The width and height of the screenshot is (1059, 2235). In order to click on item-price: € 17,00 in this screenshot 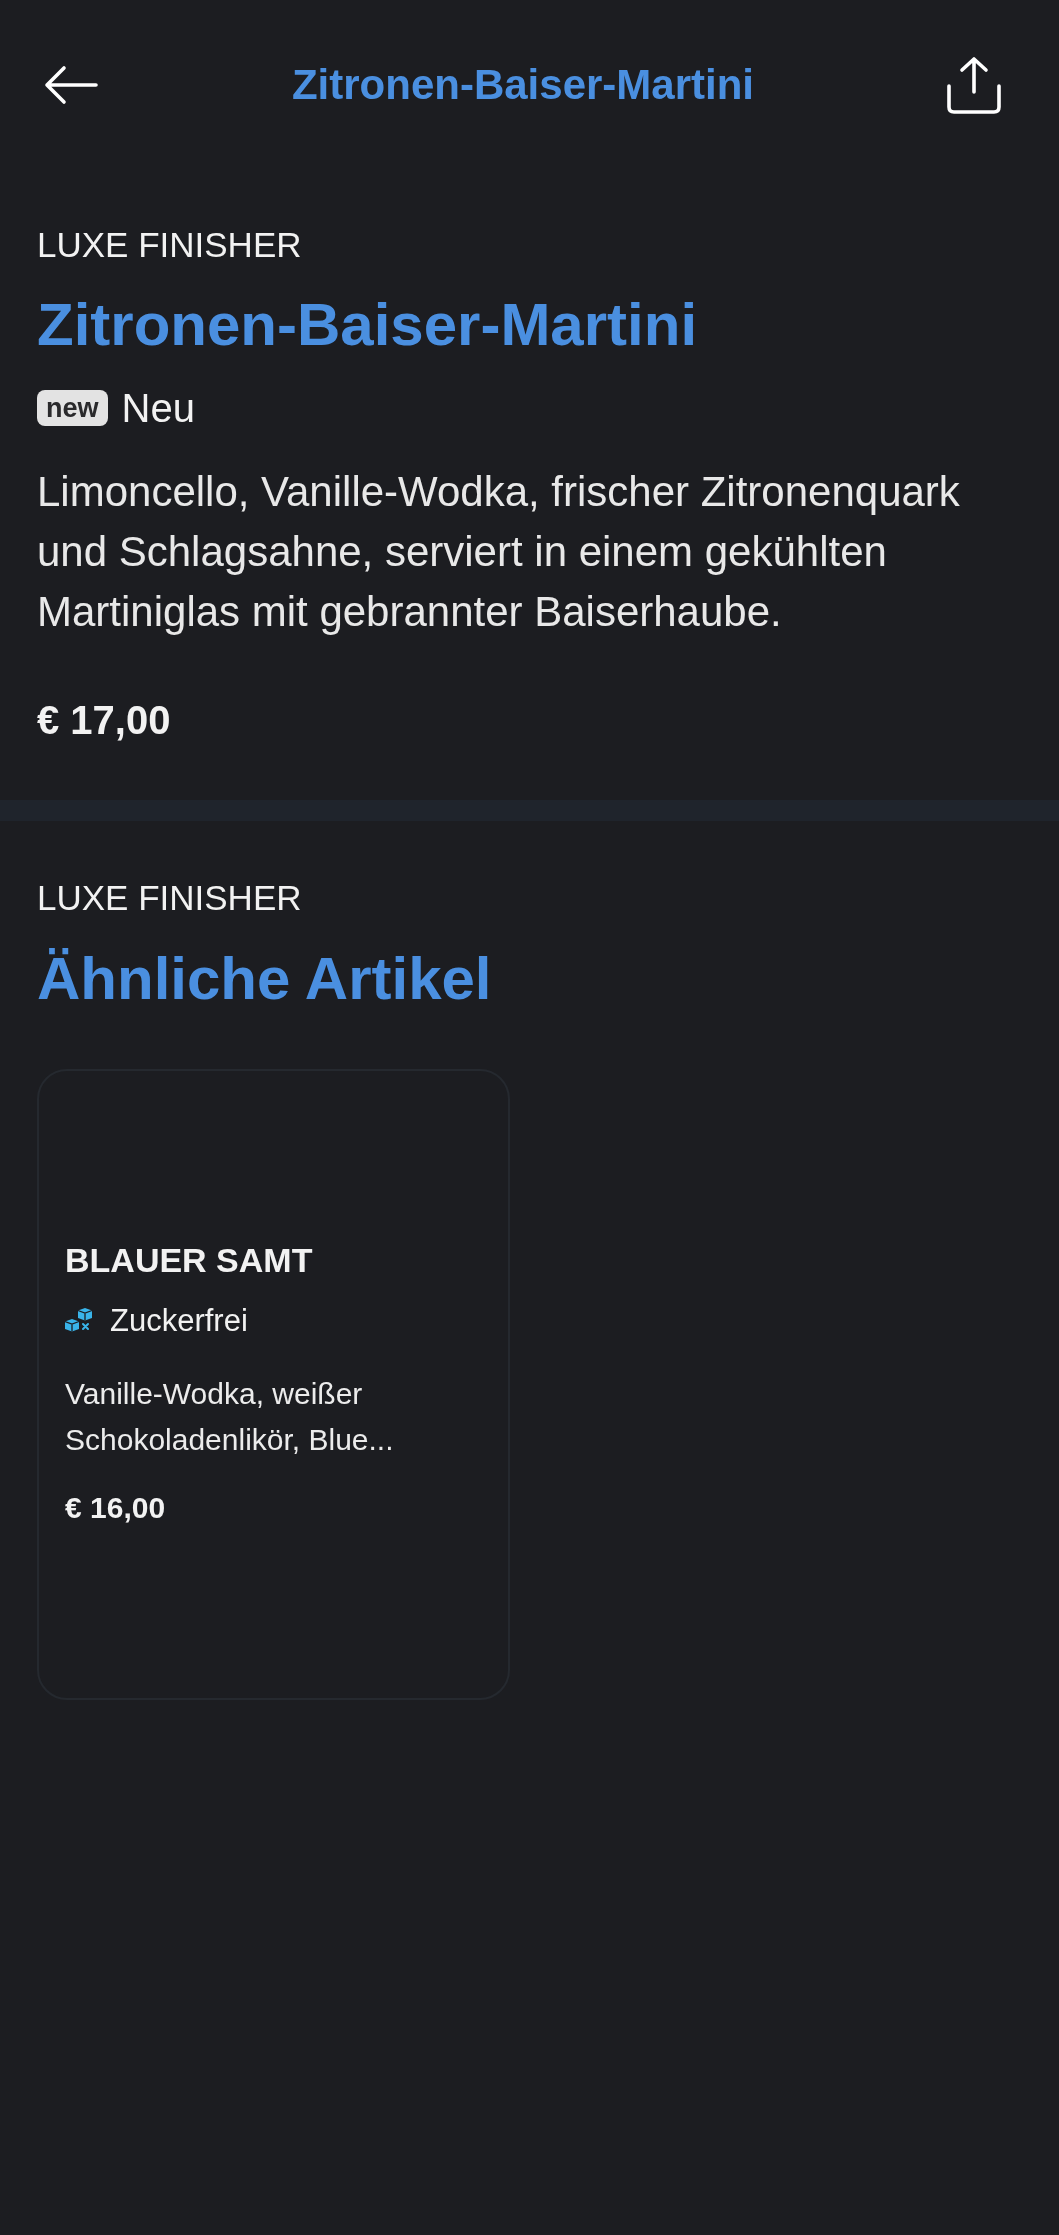, I will do `click(104, 720)`.